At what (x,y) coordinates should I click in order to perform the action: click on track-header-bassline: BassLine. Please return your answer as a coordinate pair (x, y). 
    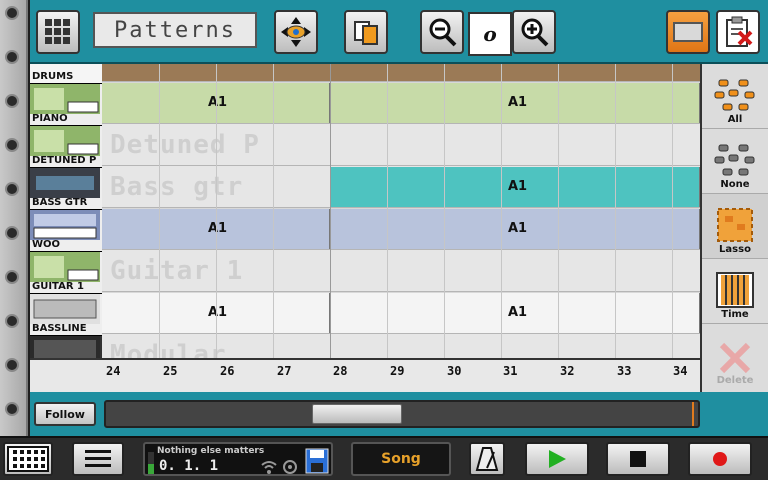
    Looking at the image, I should click on (66, 315).